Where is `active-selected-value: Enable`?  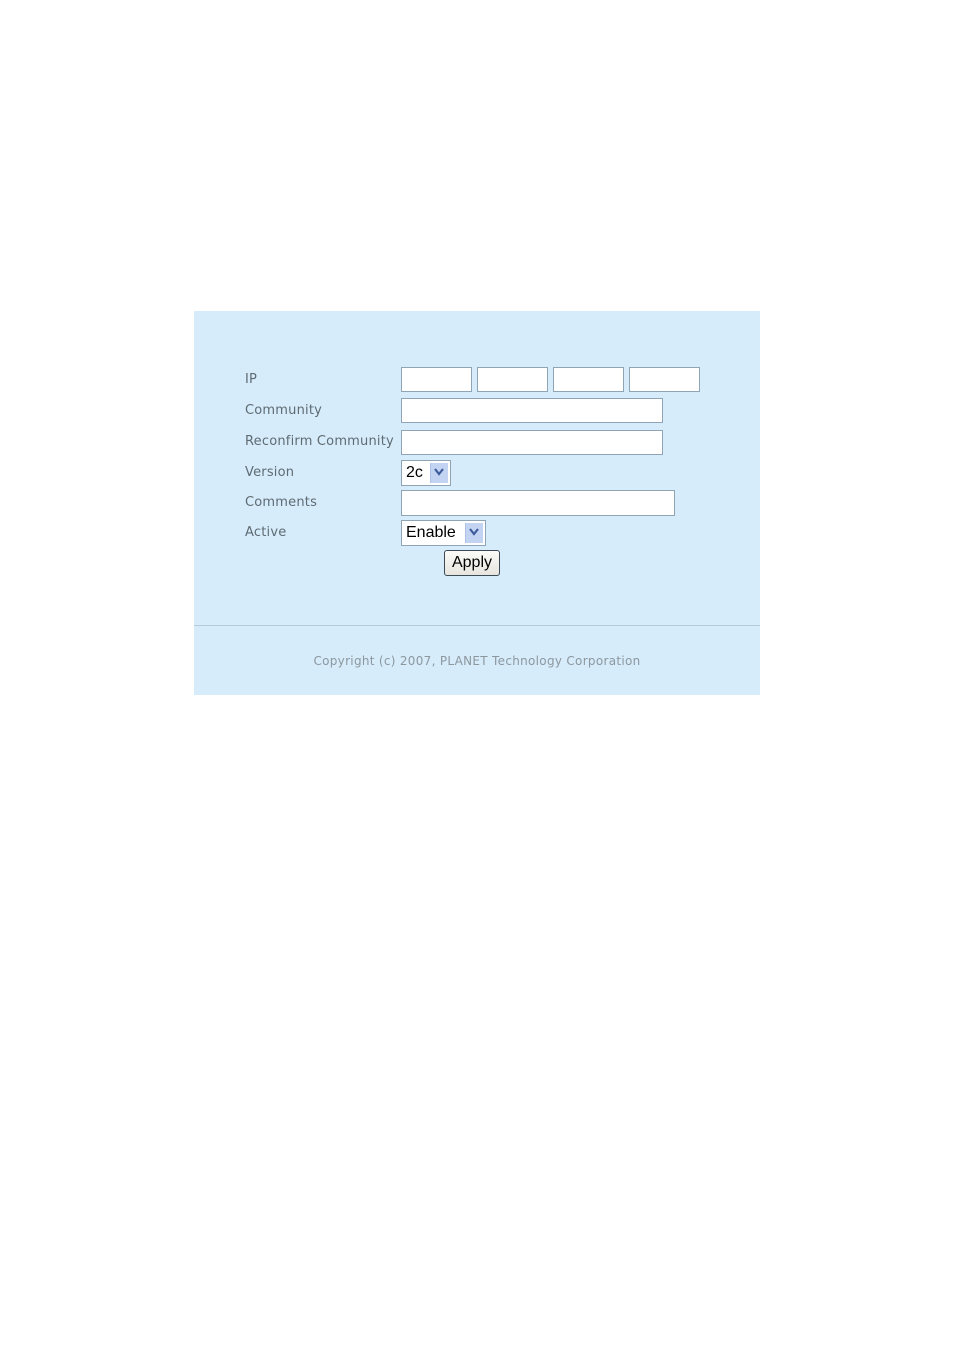
active-selected-value: Enable is located at coordinates (431, 532).